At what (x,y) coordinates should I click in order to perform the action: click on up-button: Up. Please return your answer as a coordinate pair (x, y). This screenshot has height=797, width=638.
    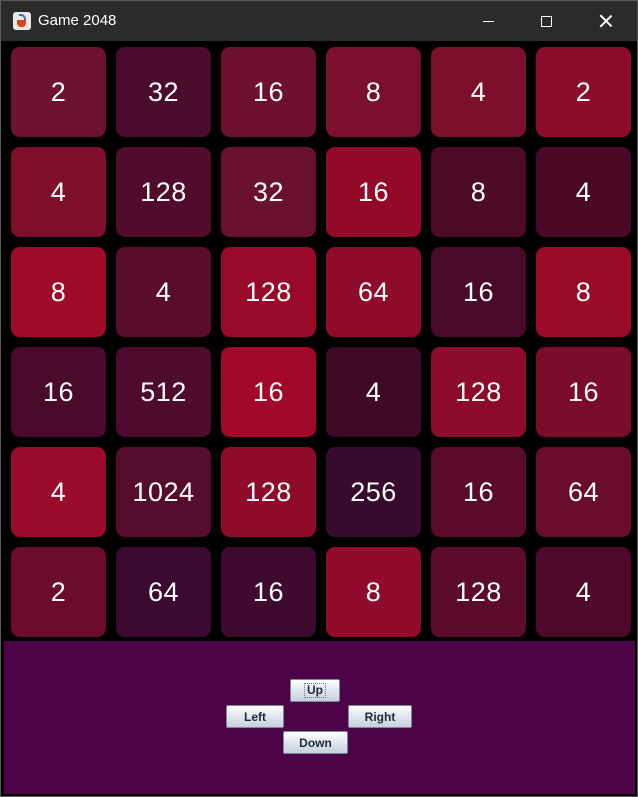
    Looking at the image, I should click on (315, 690).